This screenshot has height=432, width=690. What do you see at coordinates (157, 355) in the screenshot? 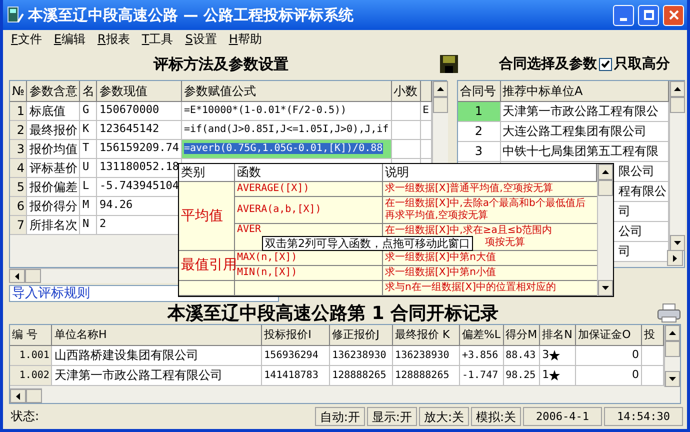
I see `table-cell: 山西路桥建设集团有限公司` at bounding box center [157, 355].